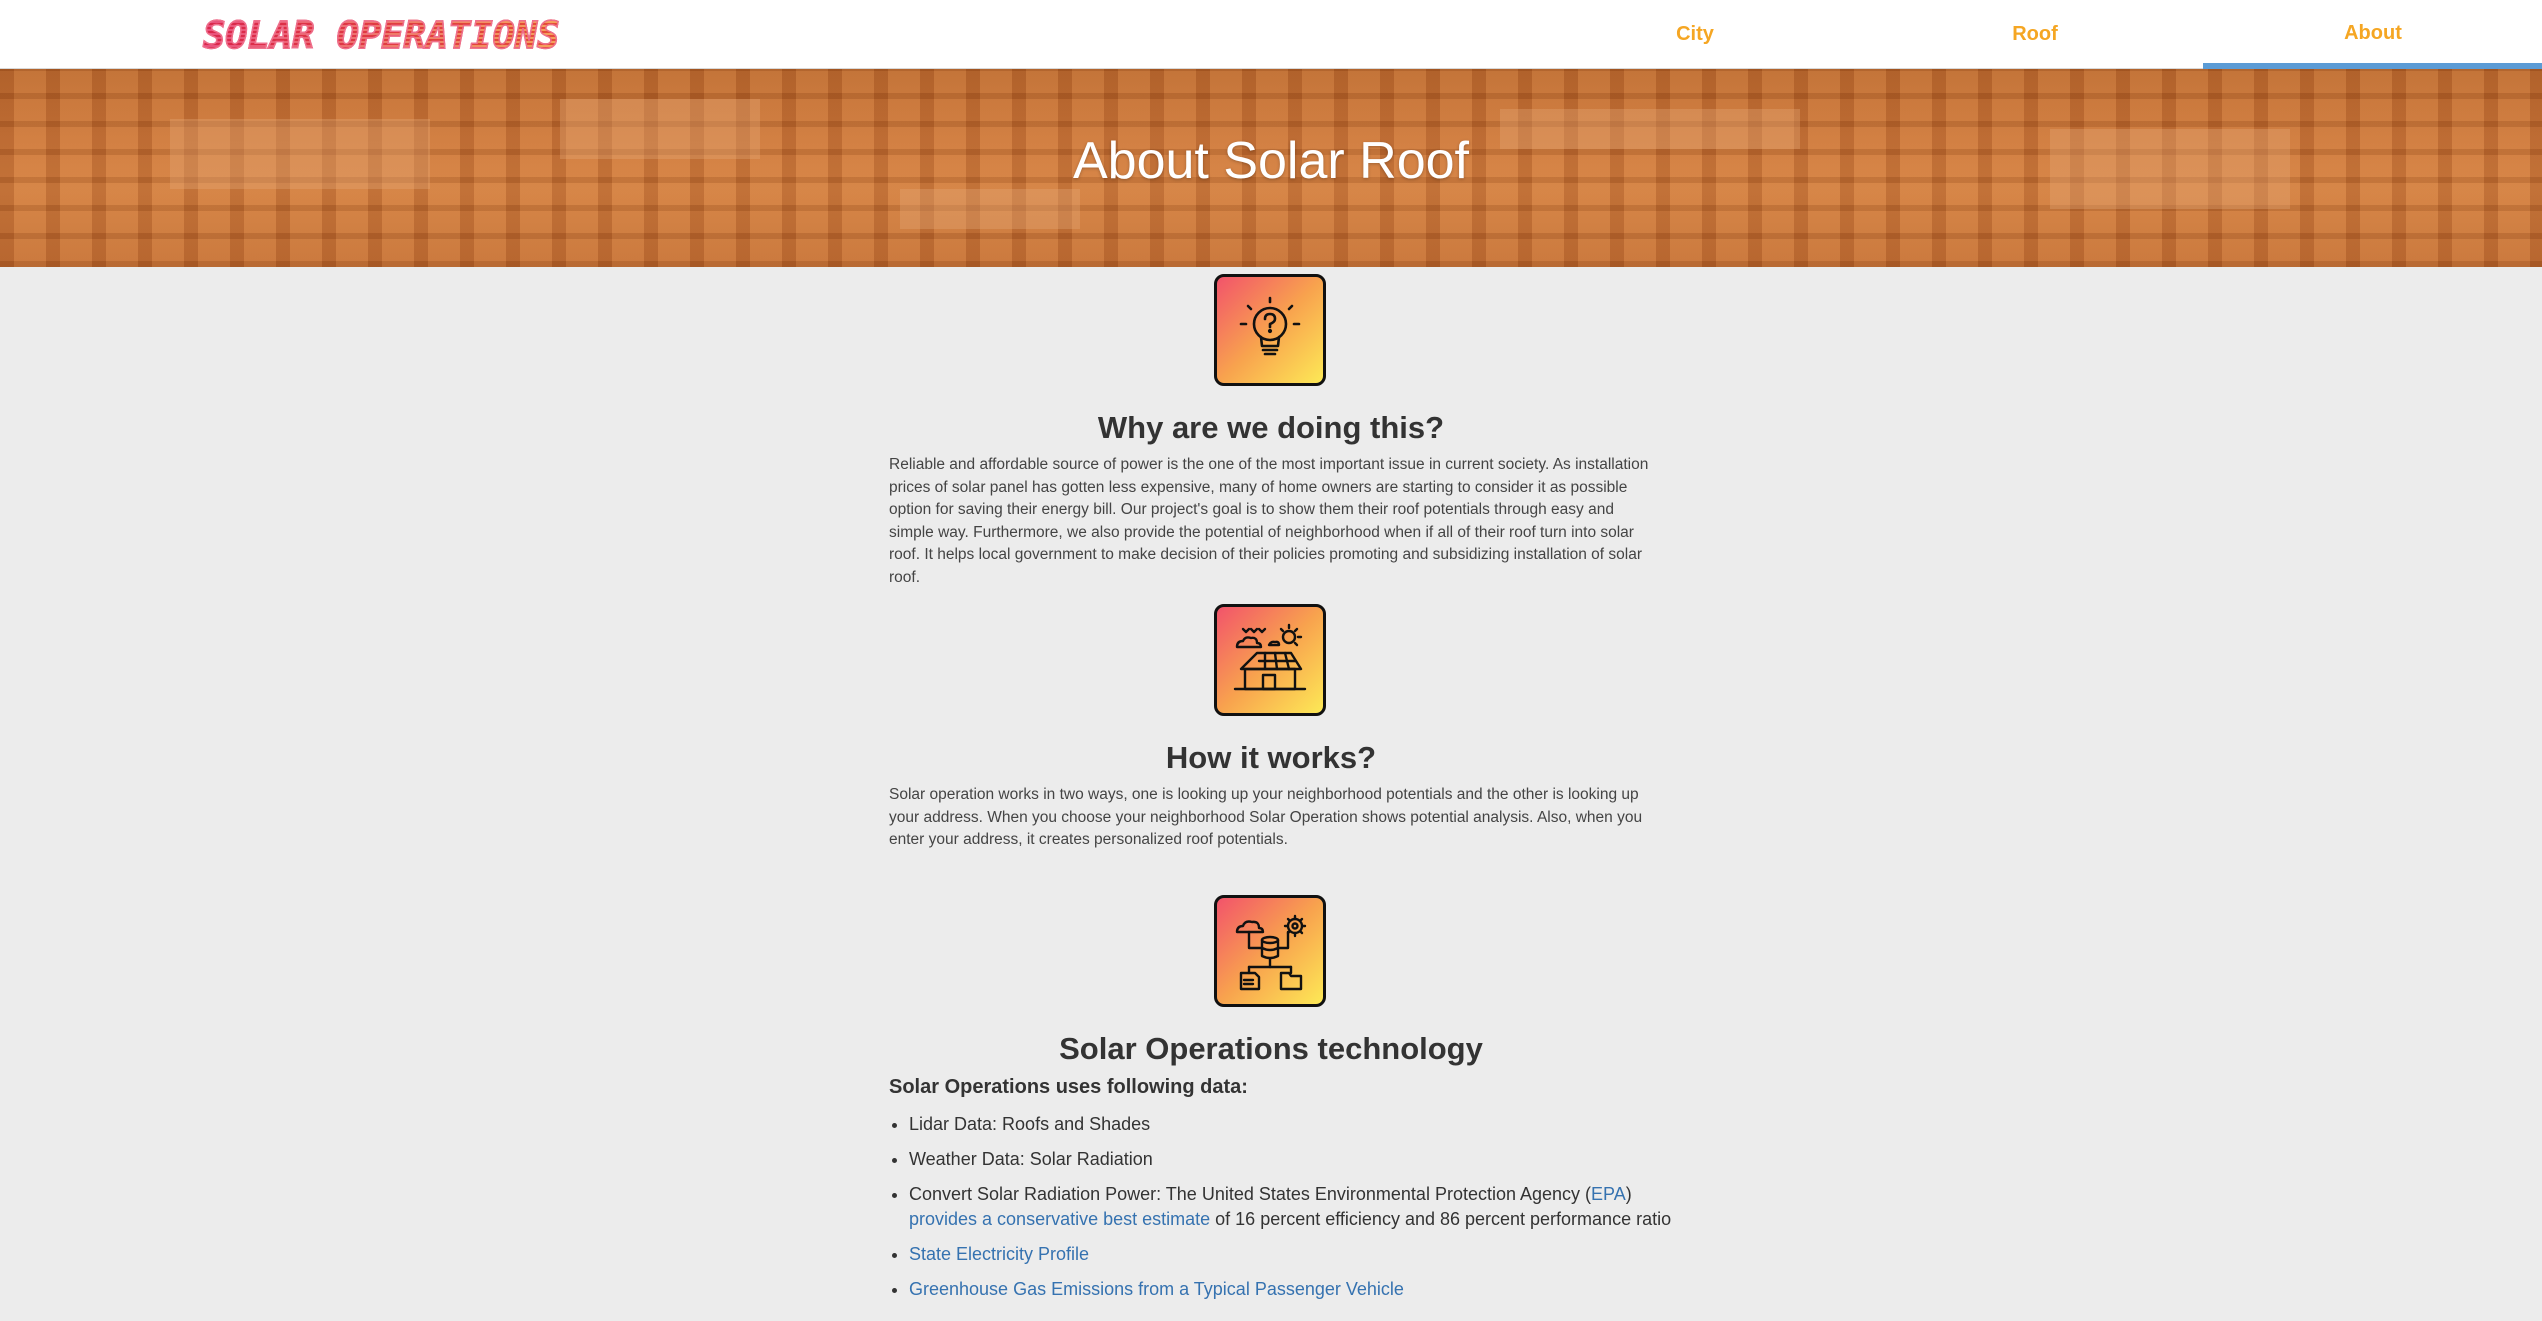 This screenshot has width=2542, height=1321. Describe the element at coordinates (1068, 1087) in the screenshot. I see `tech-data-subheading: Solar Operations uses following data:` at that location.